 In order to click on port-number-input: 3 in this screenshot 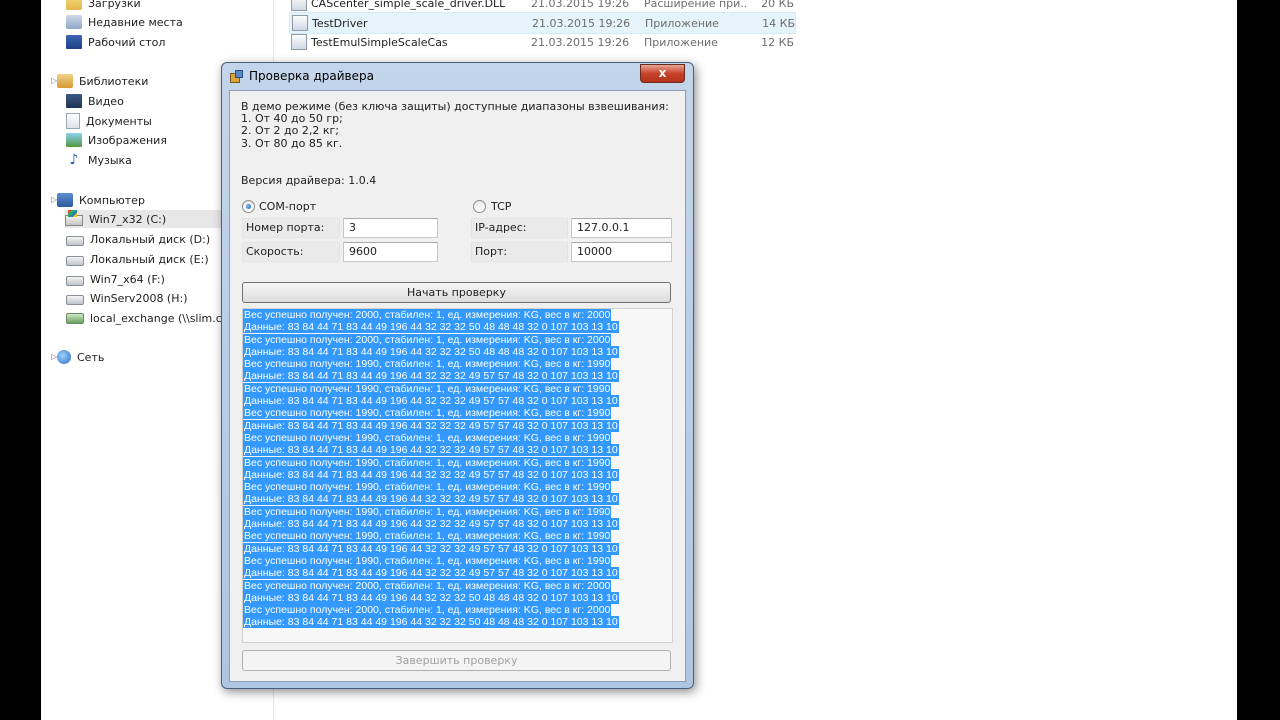, I will do `click(390, 228)`.